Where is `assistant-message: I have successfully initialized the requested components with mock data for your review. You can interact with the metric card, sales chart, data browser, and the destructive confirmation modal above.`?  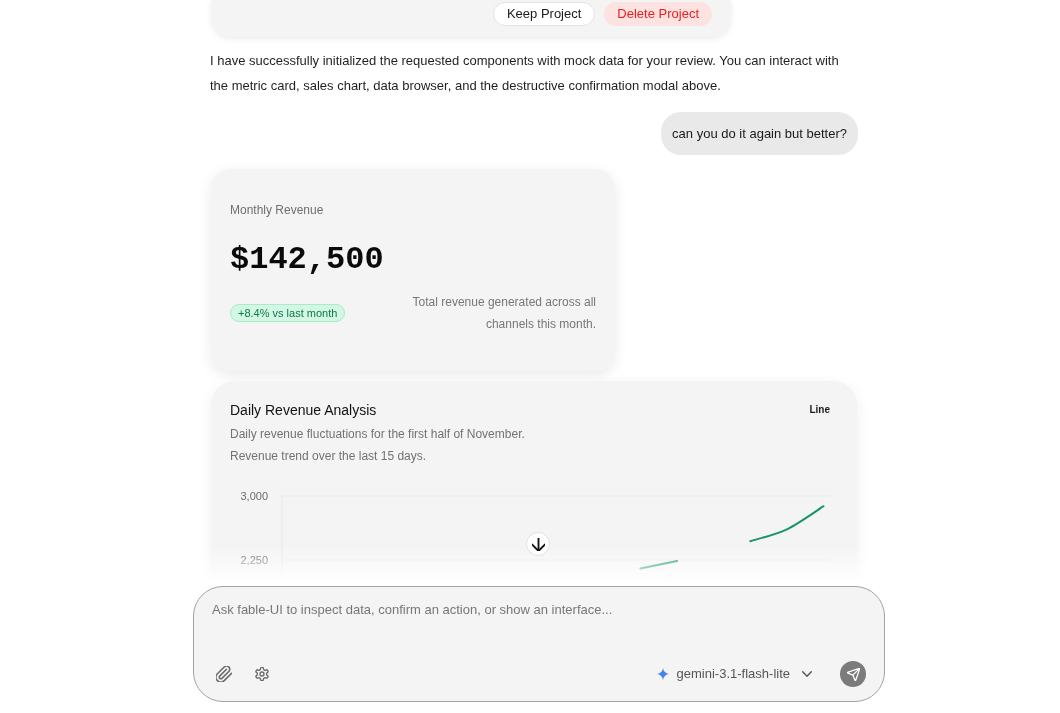
assistant-message: I have successfully initialized the requested components with mock data for your review. You can interact with the metric card, sales chart, data browser, and the destructive confirmation modal above. is located at coordinates (525, 73).